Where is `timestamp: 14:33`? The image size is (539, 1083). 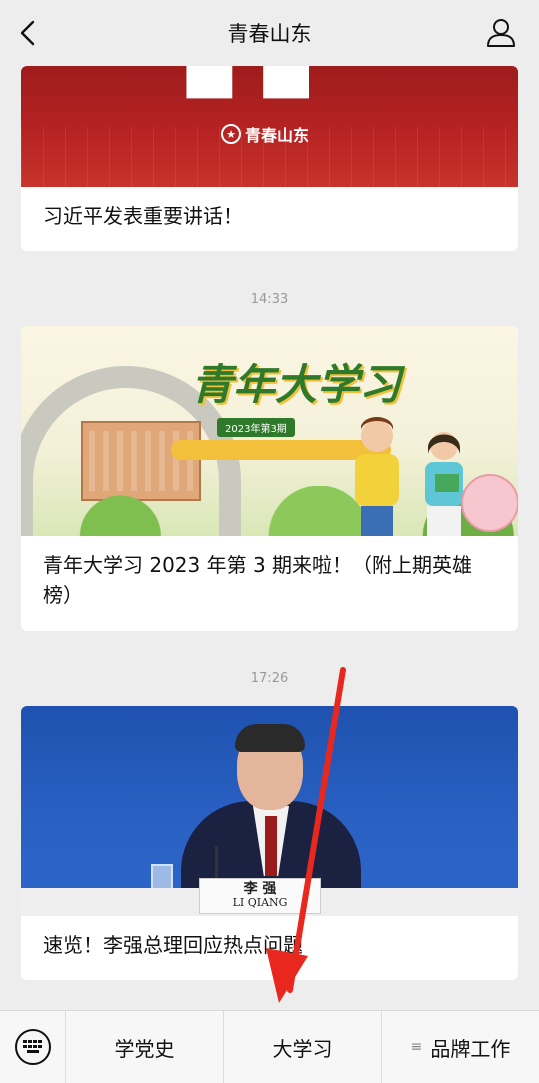
timestamp: 14:33 is located at coordinates (269, 299).